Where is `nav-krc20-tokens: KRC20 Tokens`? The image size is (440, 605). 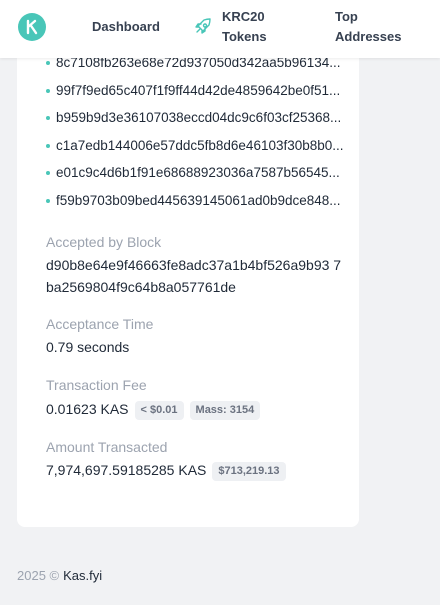
nav-krc20-tokens: KRC20 Tokens is located at coordinates (262, 27).